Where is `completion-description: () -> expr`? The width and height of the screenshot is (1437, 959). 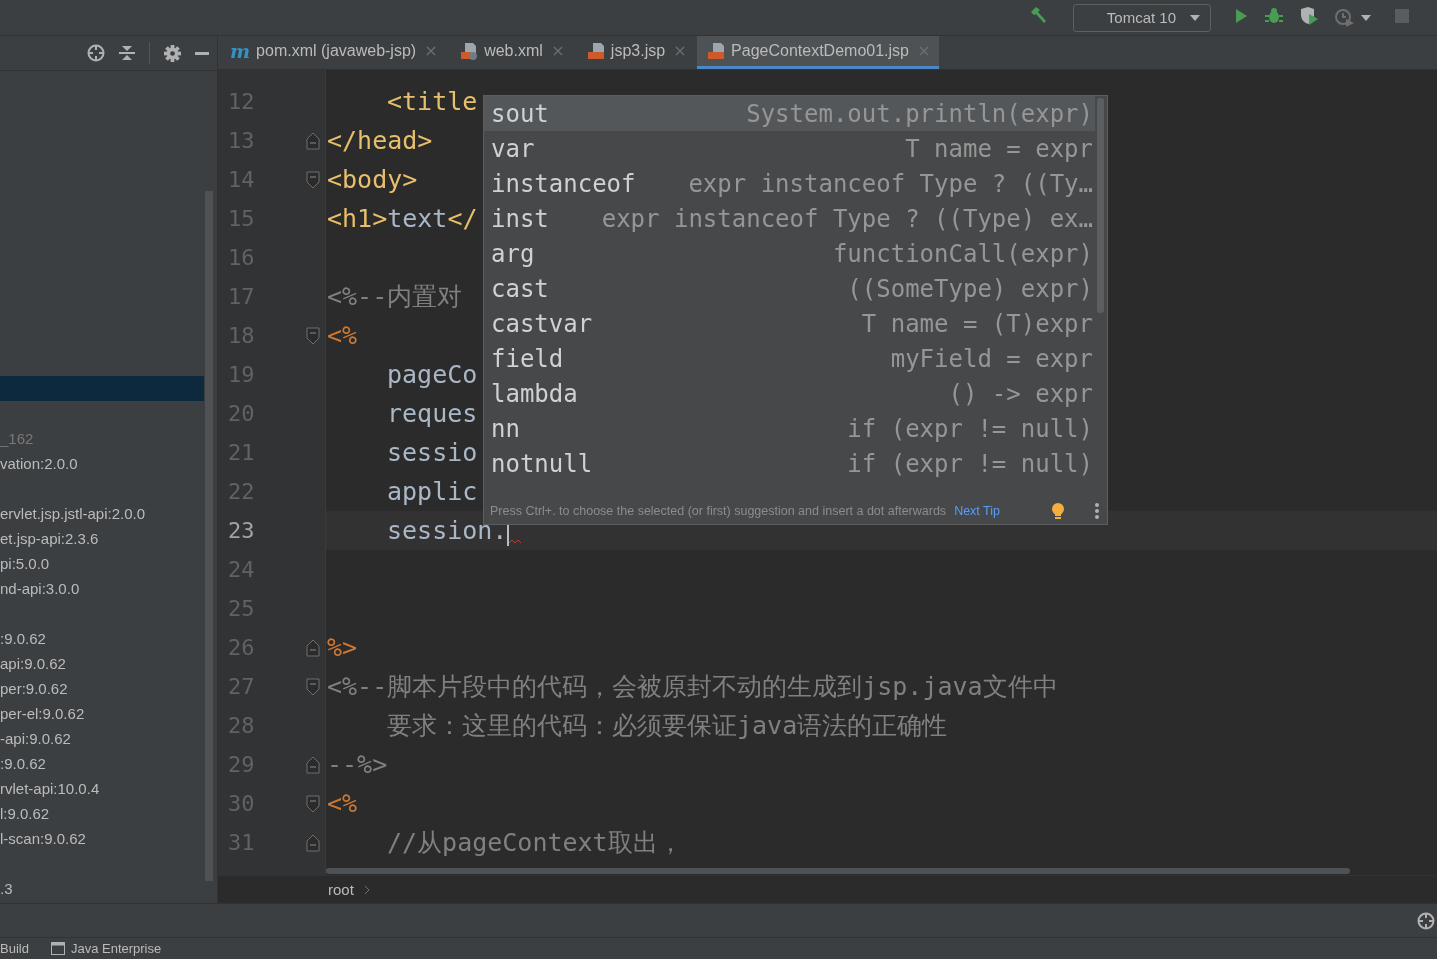
completion-description: () -> expr is located at coordinates (1020, 393).